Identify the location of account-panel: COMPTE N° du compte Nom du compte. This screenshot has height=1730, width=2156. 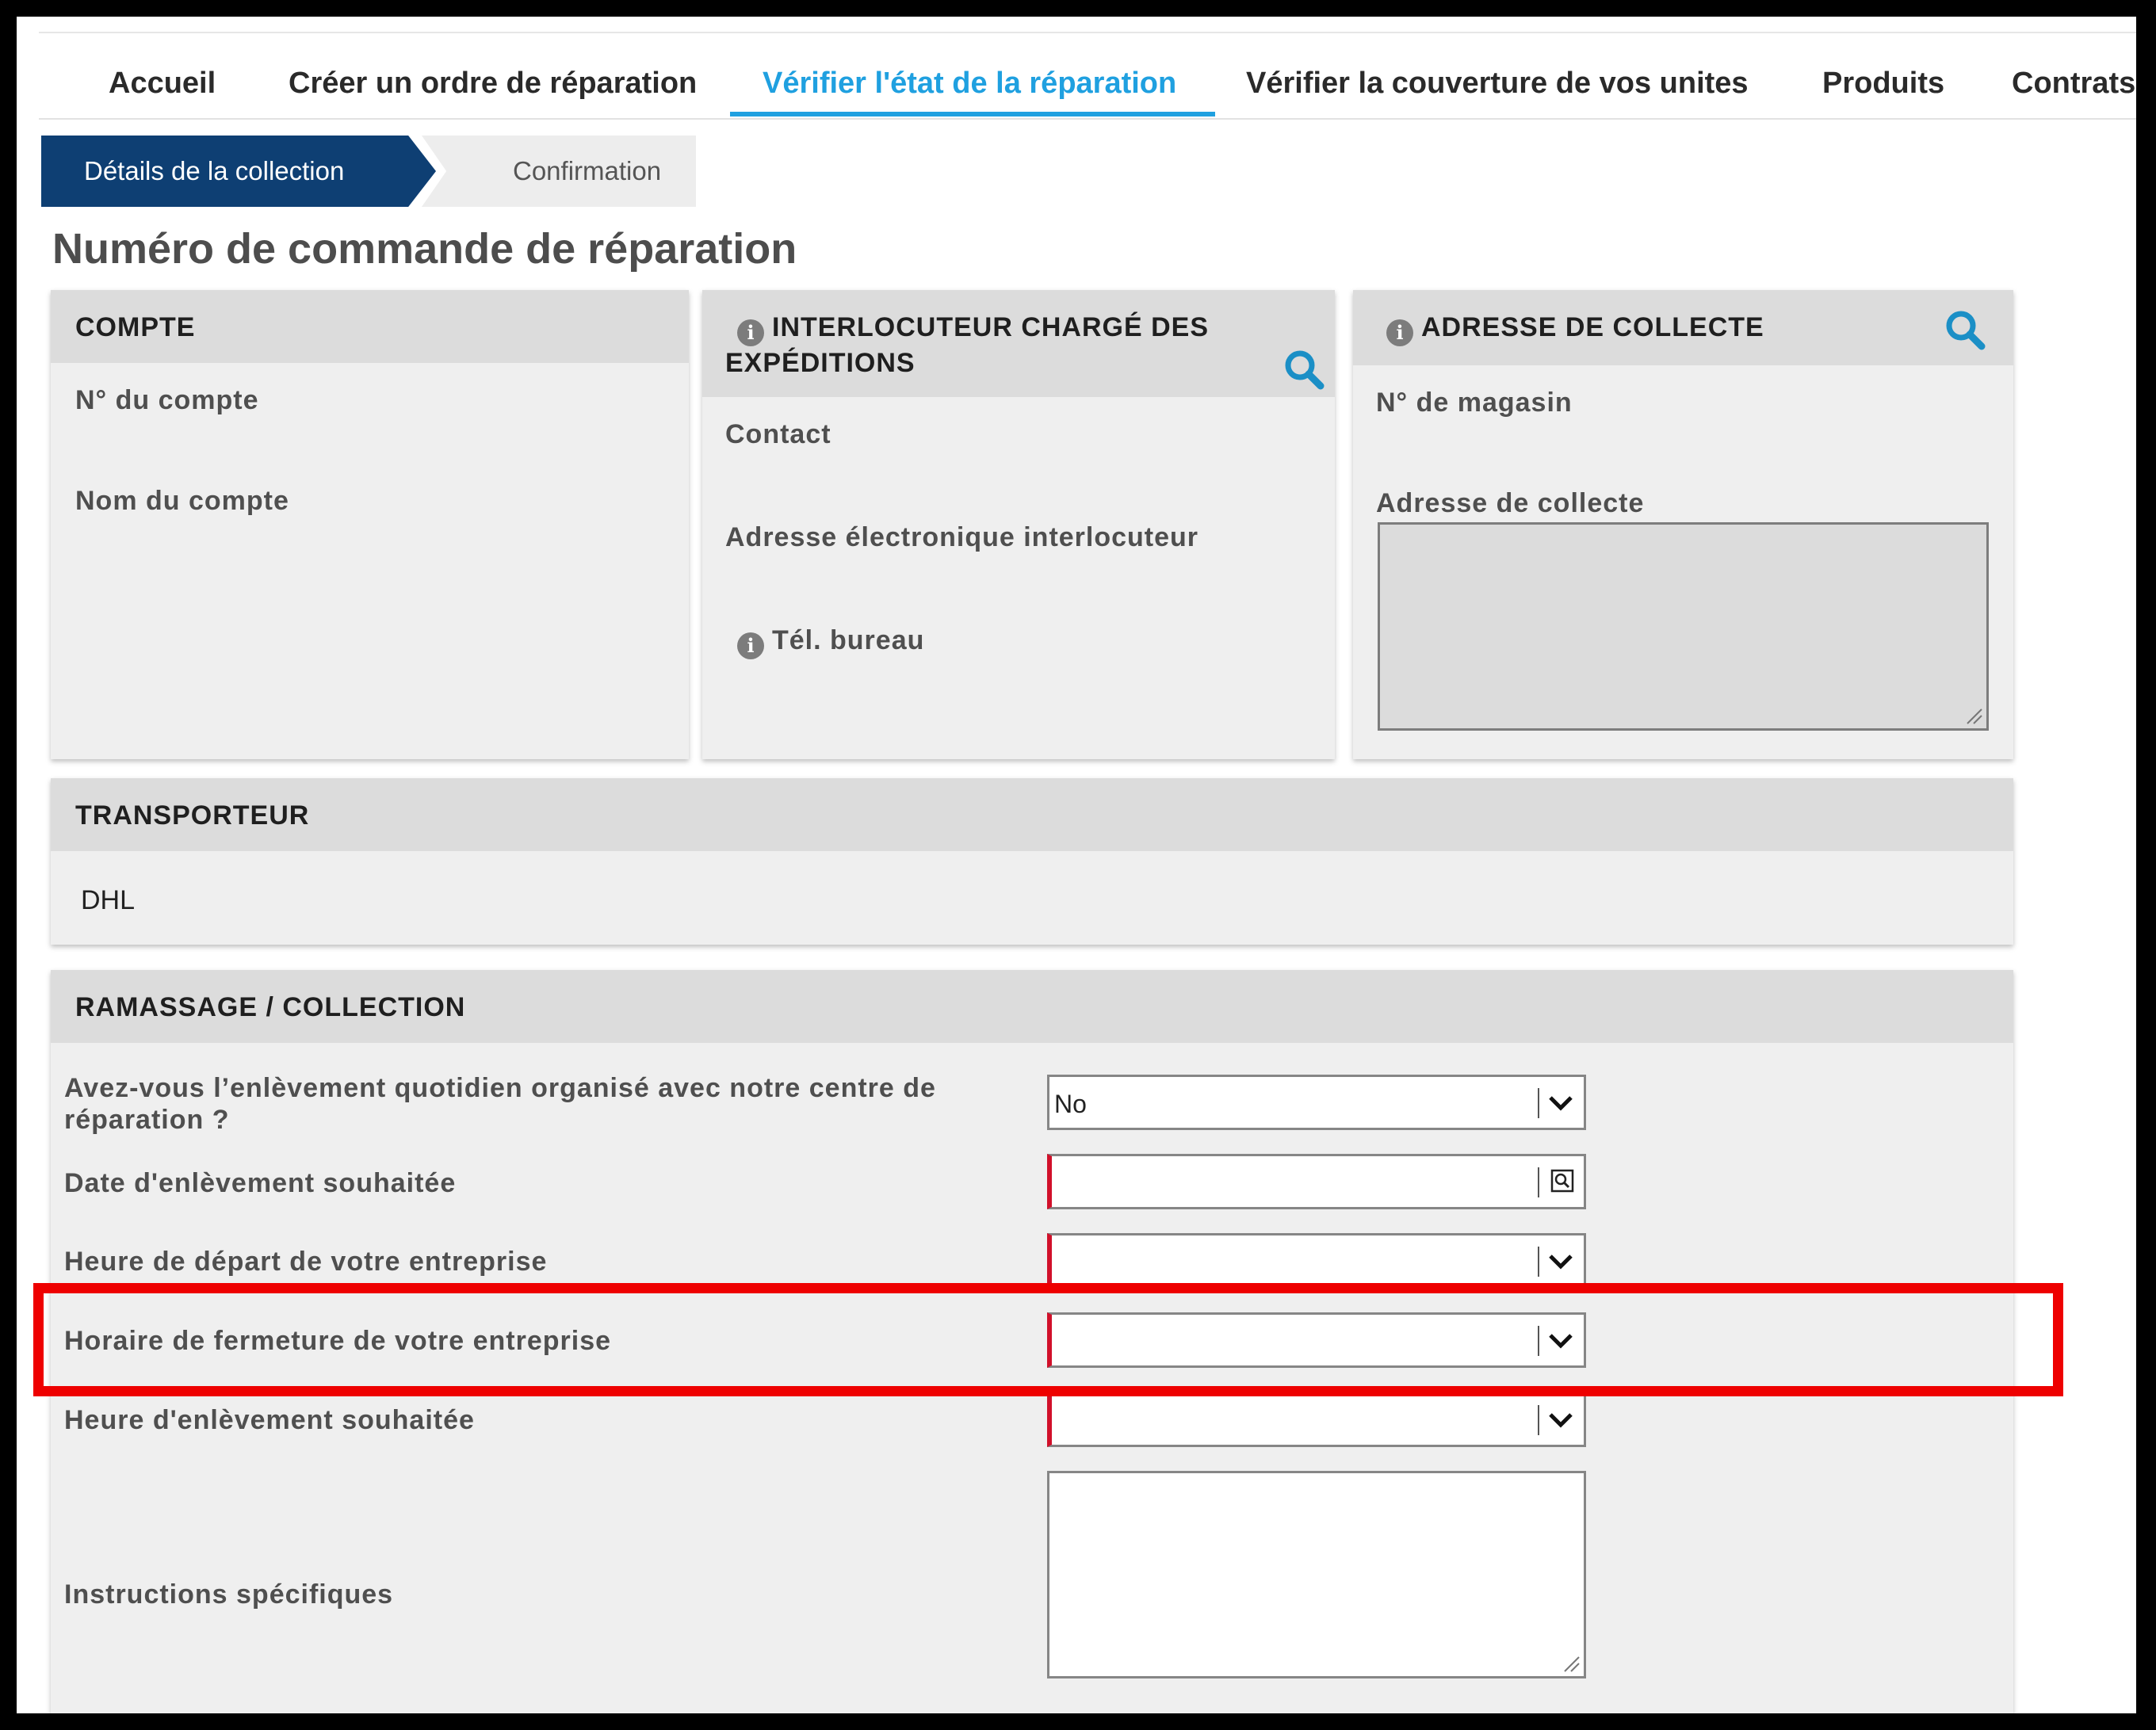
(370, 524).